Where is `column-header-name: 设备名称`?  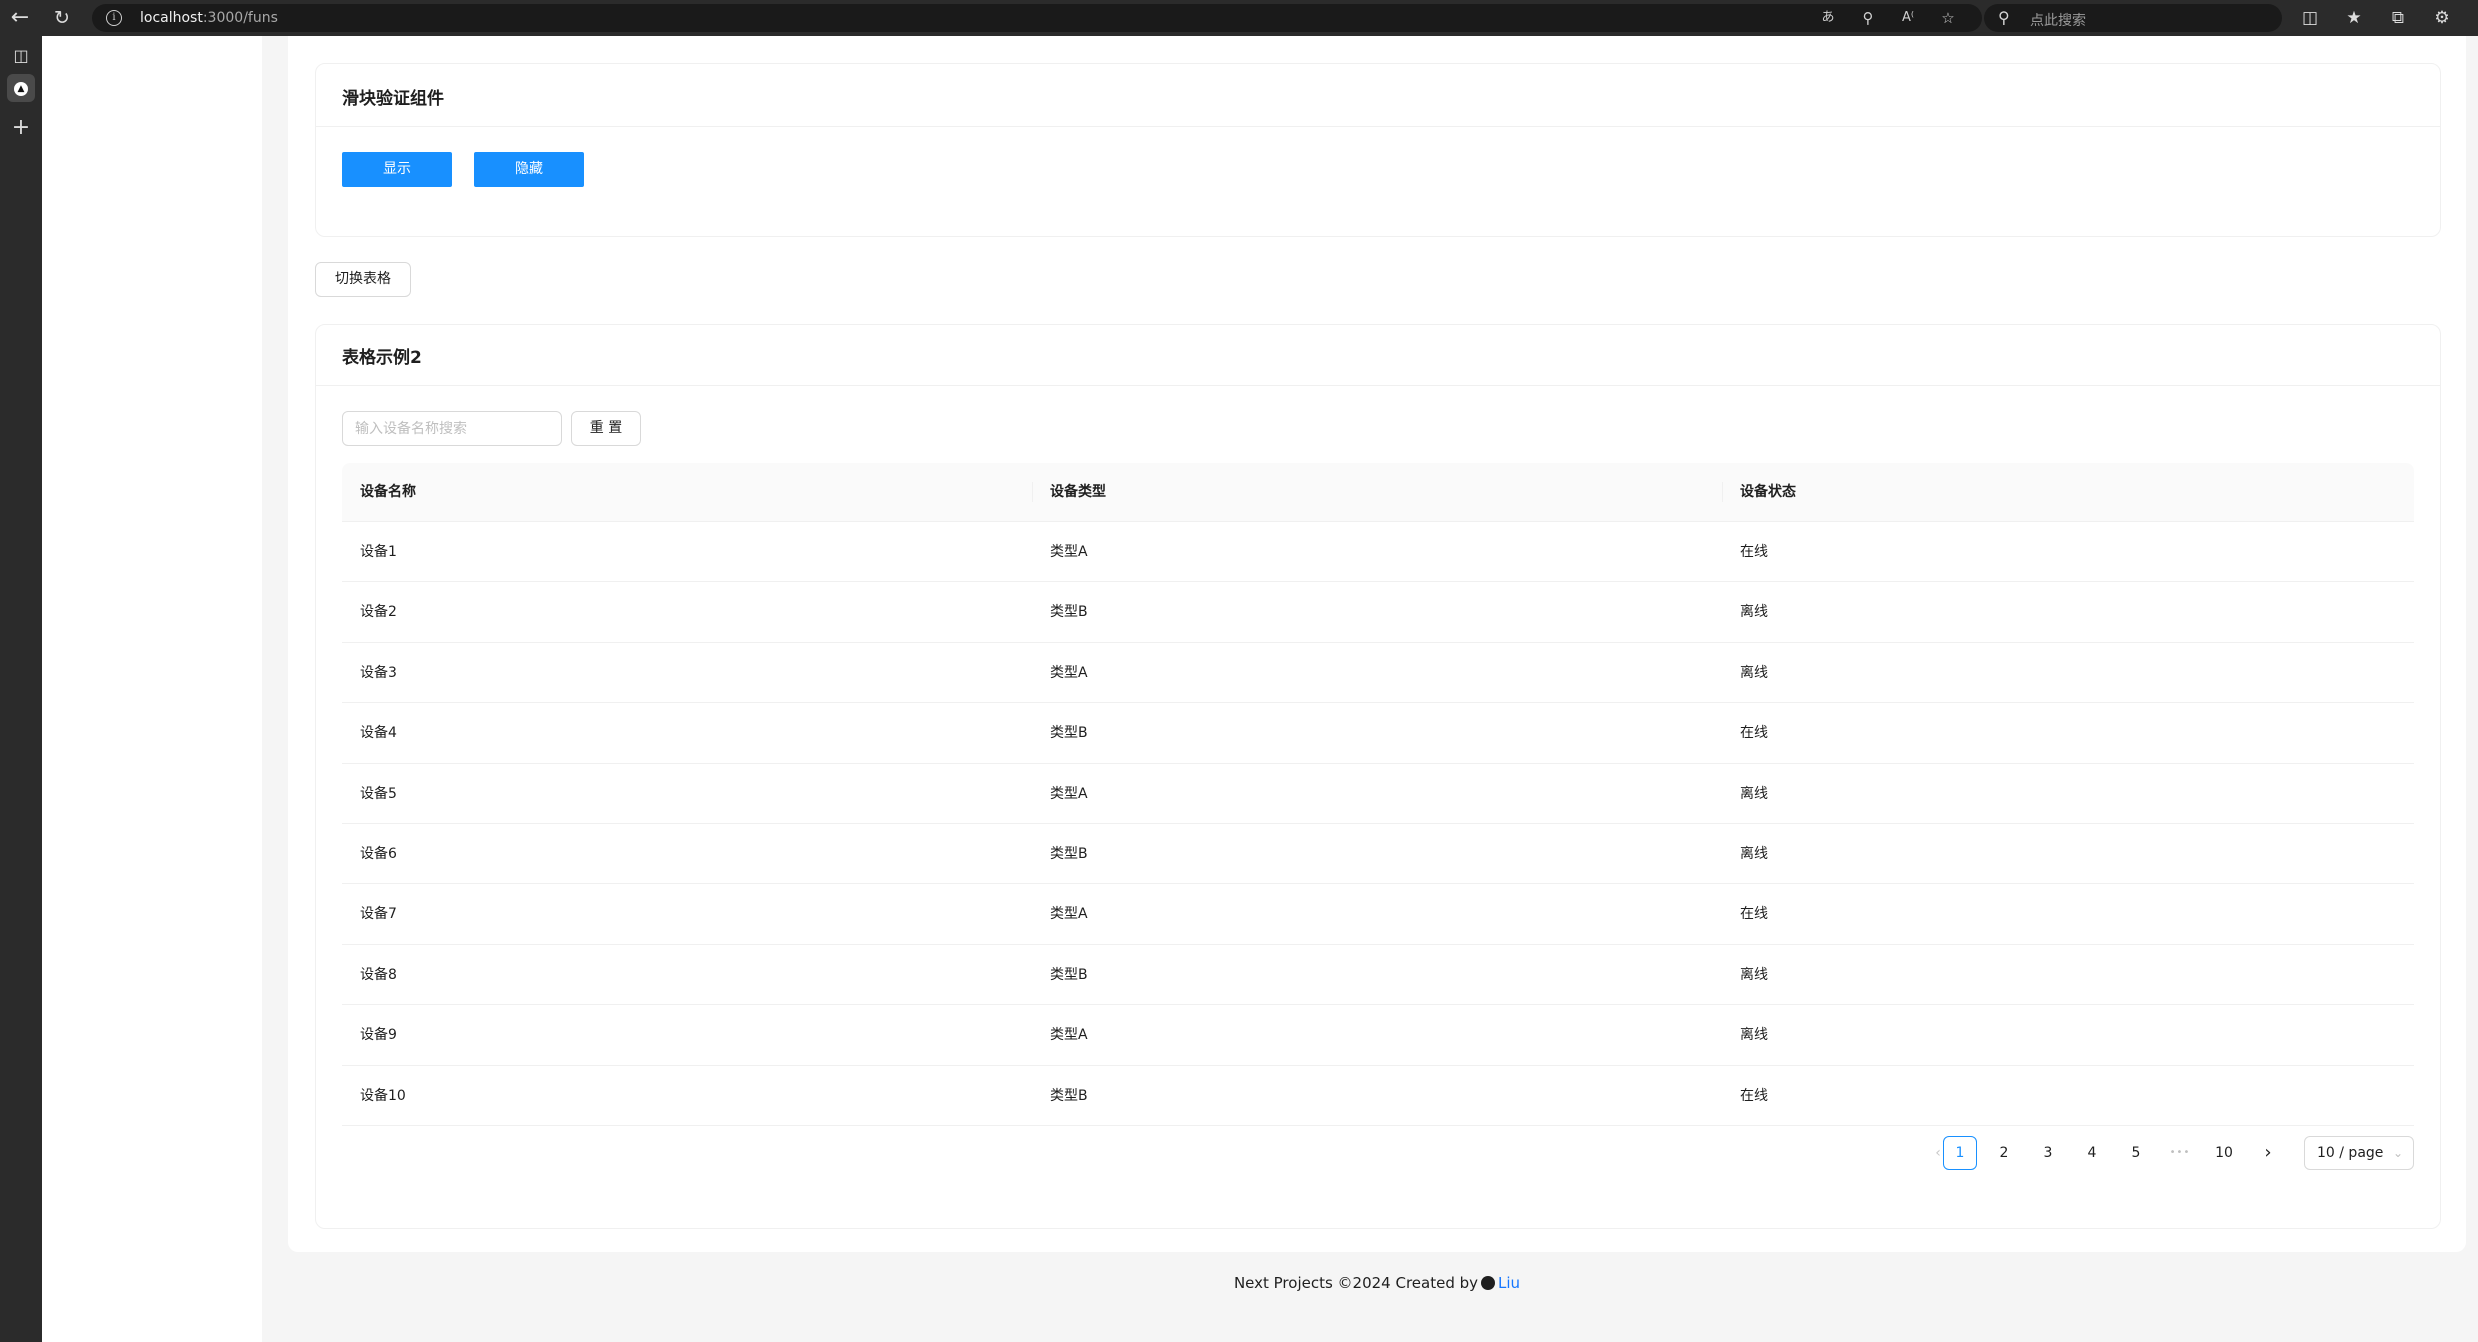
column-header-name: 设备名称 is located at coordinates (388, 492).